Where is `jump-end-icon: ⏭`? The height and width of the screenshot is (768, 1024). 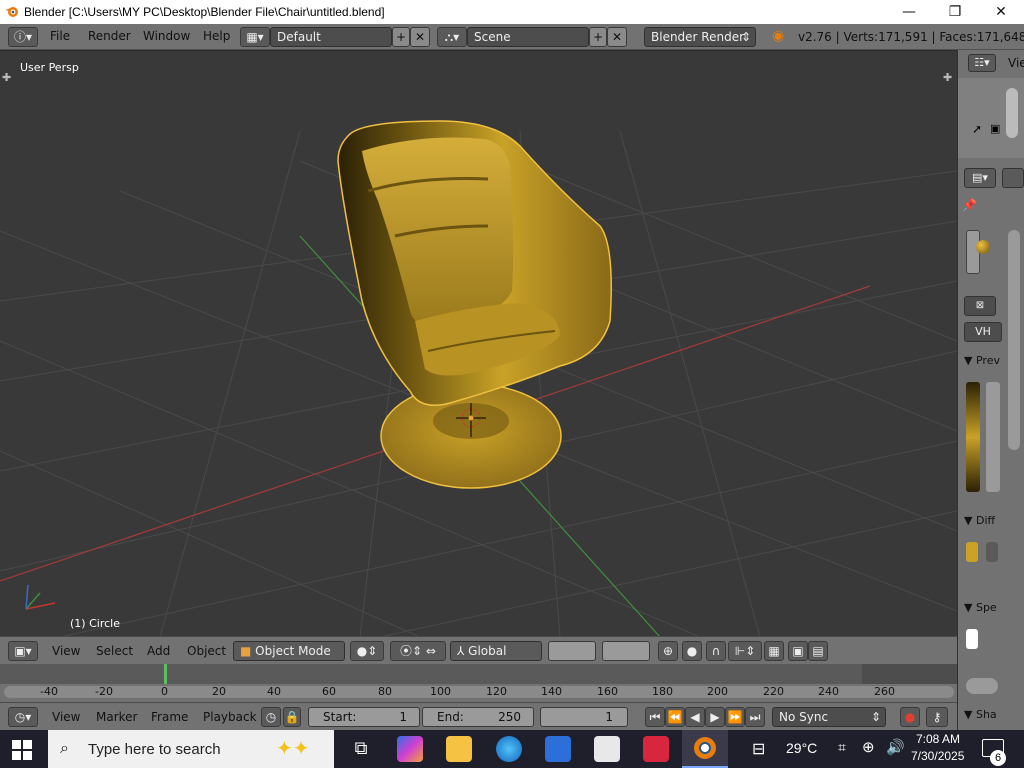
jump-end-icon: ⏭ is located at coordinates (755, 717).